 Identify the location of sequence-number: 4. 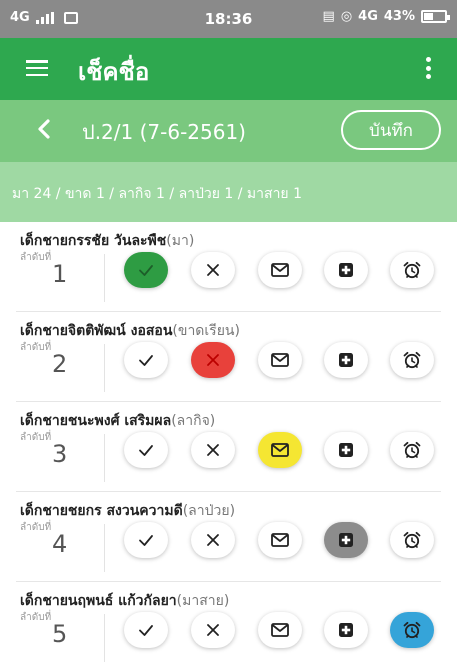
(60, 544).